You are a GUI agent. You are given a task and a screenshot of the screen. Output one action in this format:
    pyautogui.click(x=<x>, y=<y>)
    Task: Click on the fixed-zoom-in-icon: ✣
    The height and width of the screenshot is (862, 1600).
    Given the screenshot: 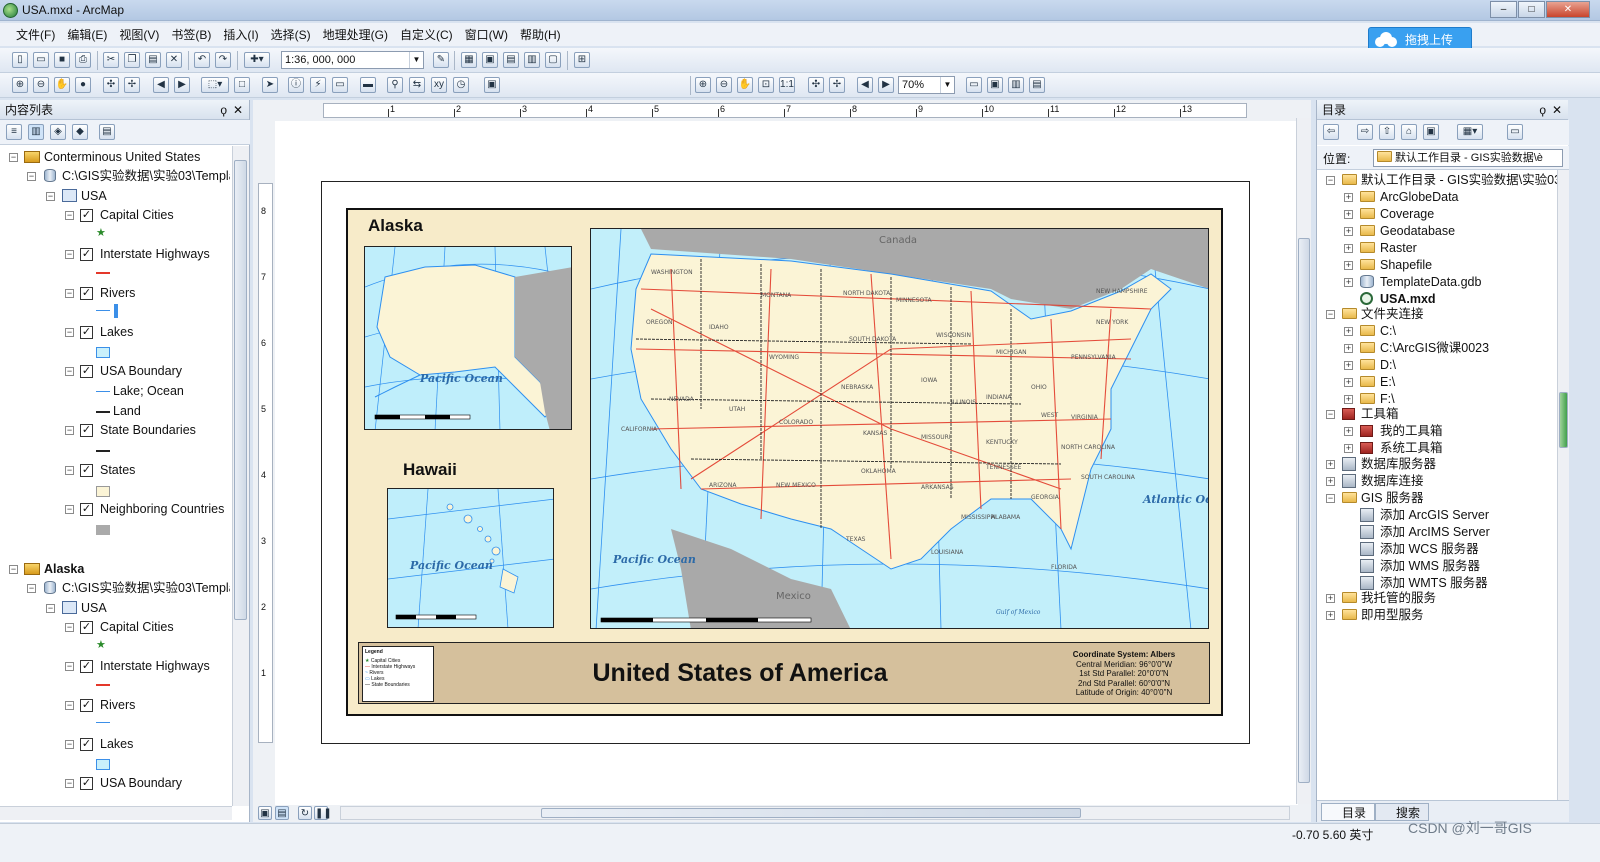 What is the action you would take?
    pyautogui.click(x=111, y=85)
    